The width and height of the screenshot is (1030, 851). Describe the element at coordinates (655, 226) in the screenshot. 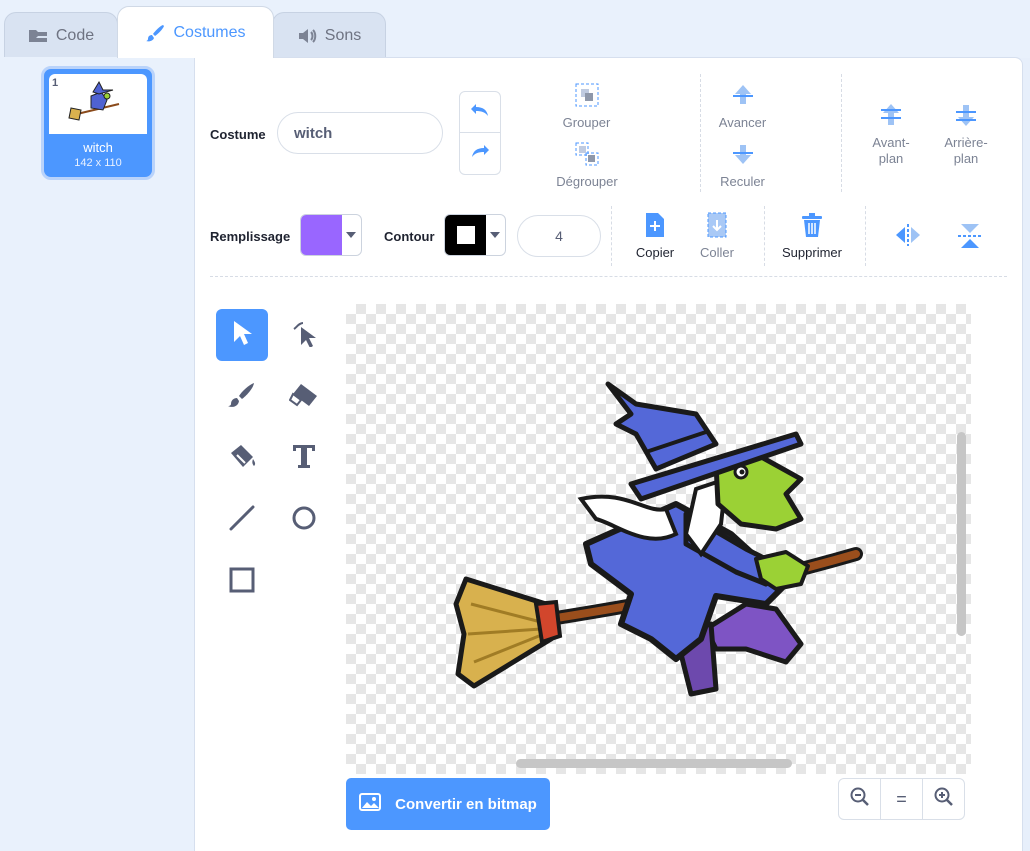

I see `copy-icon` at that location.